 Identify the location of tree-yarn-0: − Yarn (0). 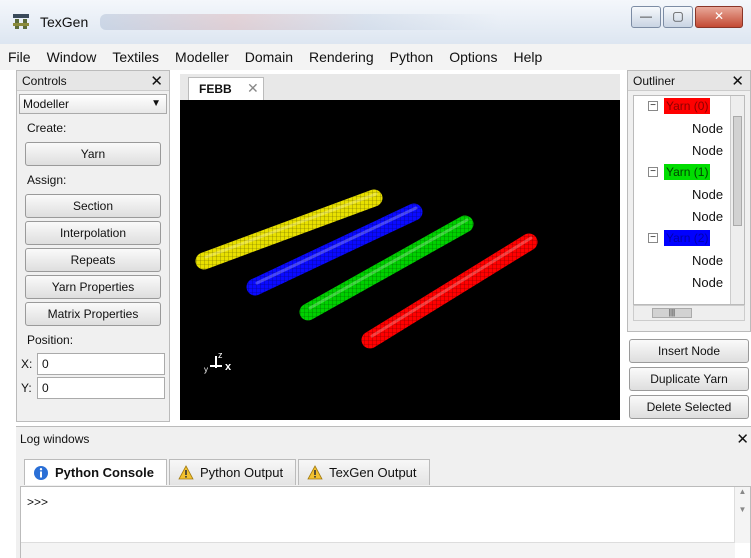
(689, 107).